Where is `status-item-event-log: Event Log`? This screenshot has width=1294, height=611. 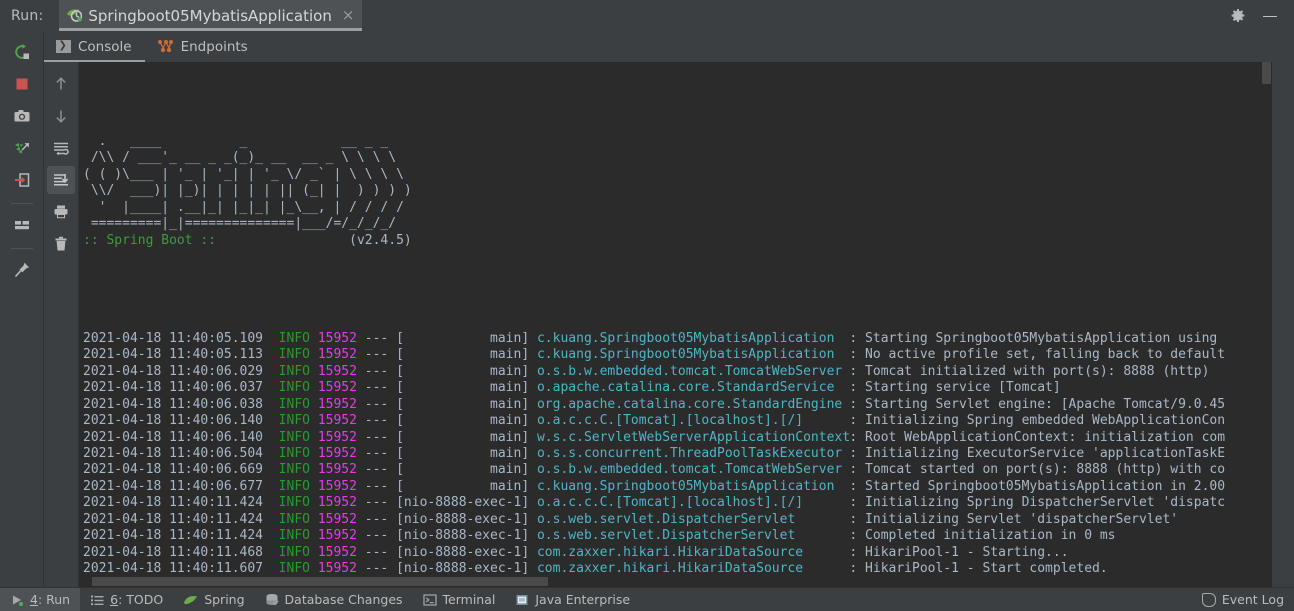
status-item-event-log: Event Log is located at coordinates (1243, 599).